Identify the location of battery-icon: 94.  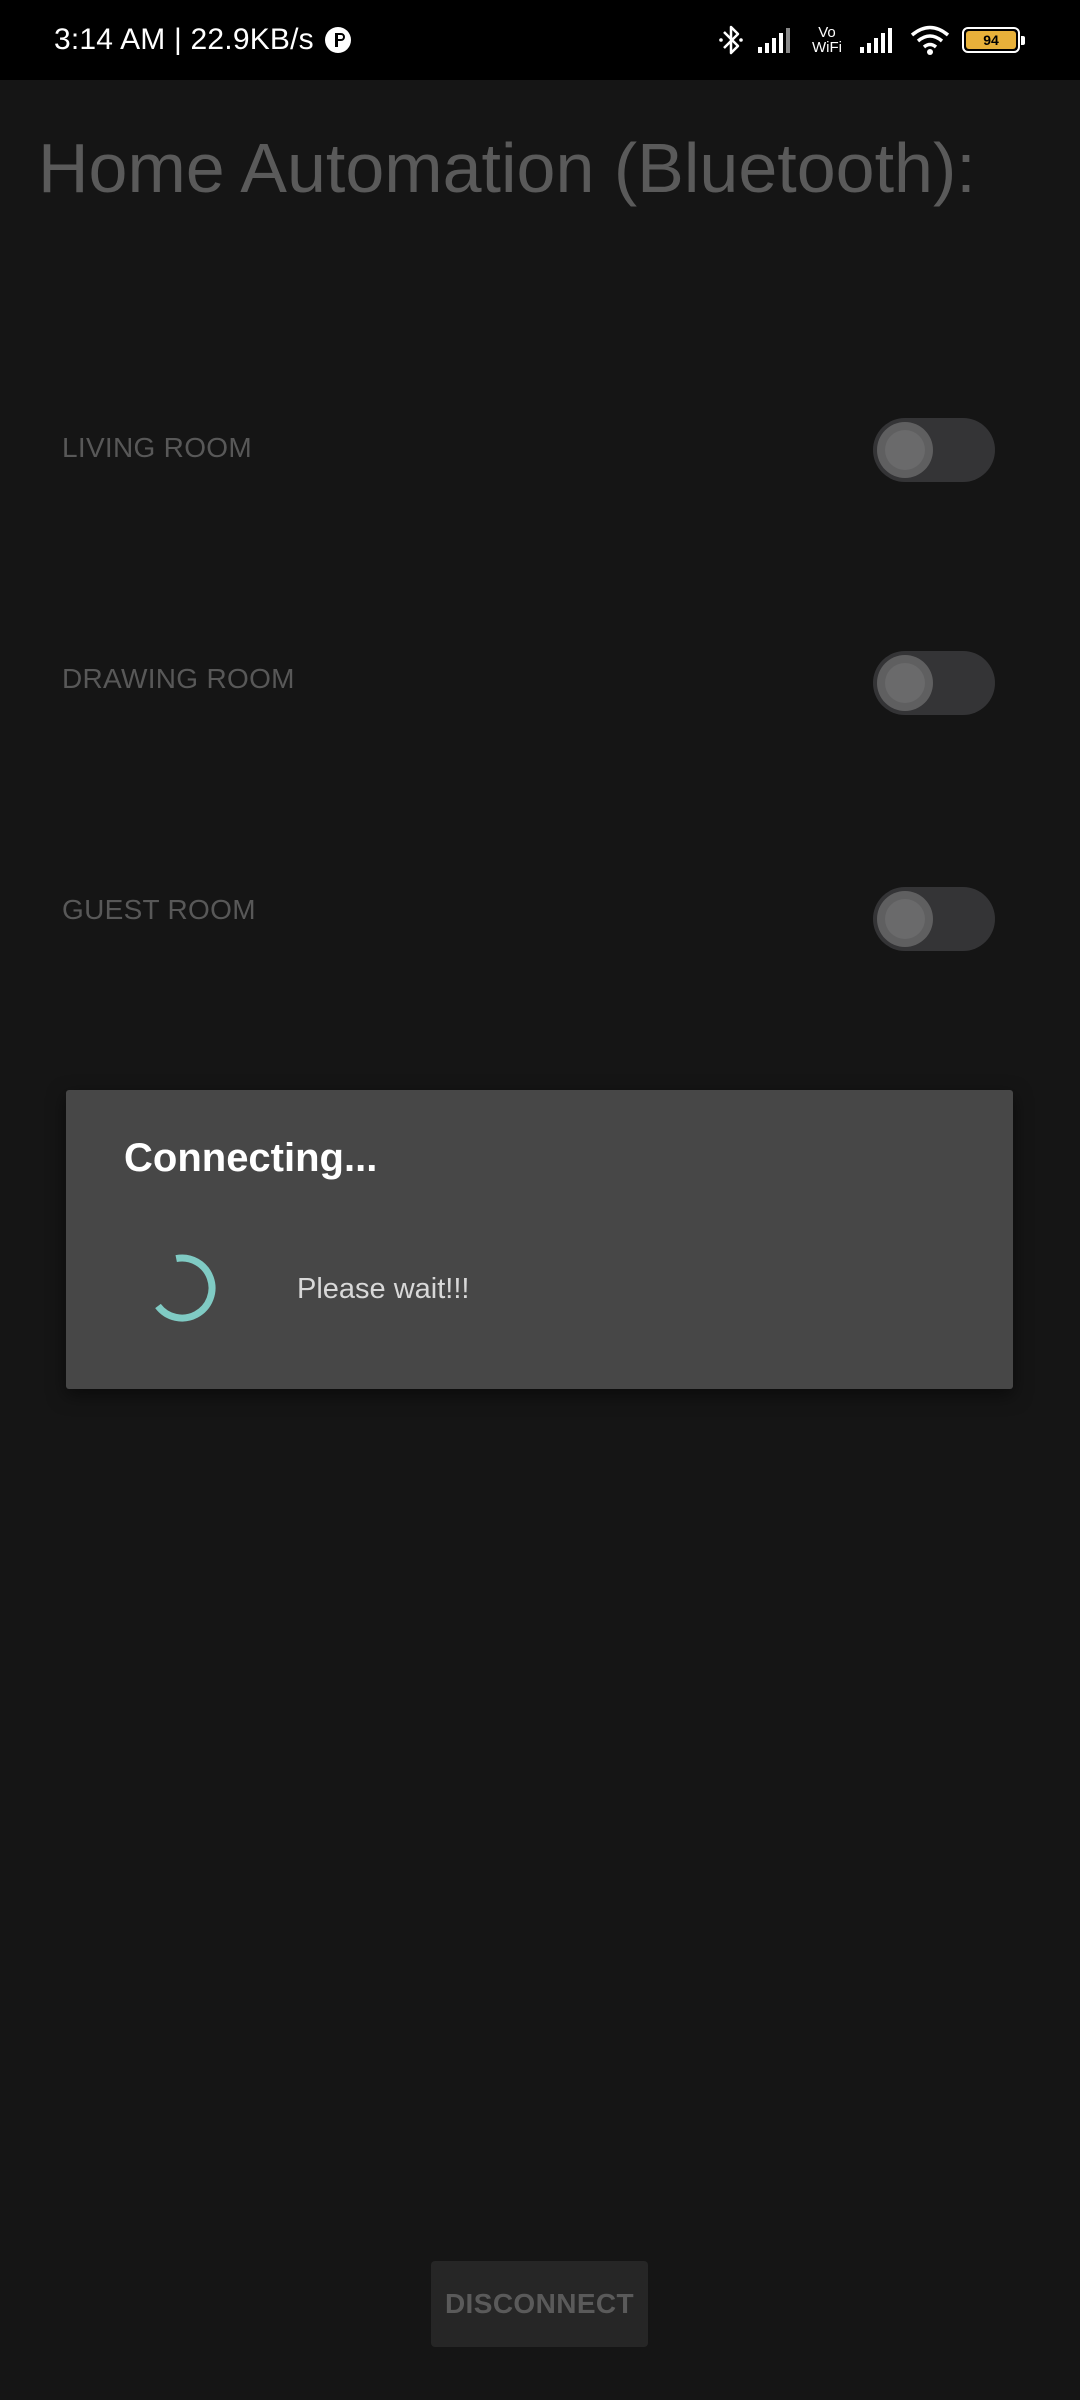
(993, 40).